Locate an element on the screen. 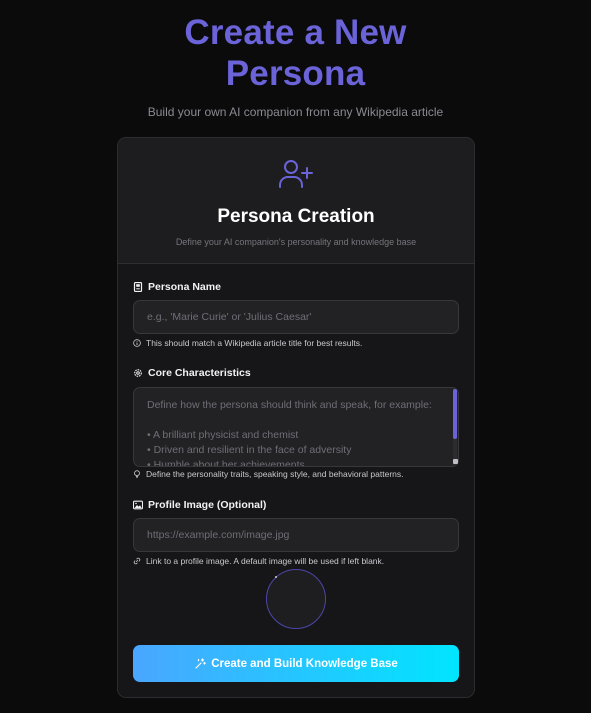  profile-image-label-text: Profile Image (Optional) is located at coordinates (207, 505).